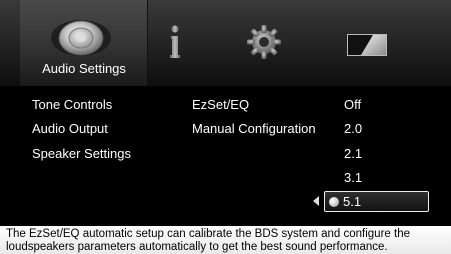 This screenshot has width=451, height=254. What do you see at coordinates (175, 42) in the screenshot?
I see `info-icon` at bounding box center [175, 42].